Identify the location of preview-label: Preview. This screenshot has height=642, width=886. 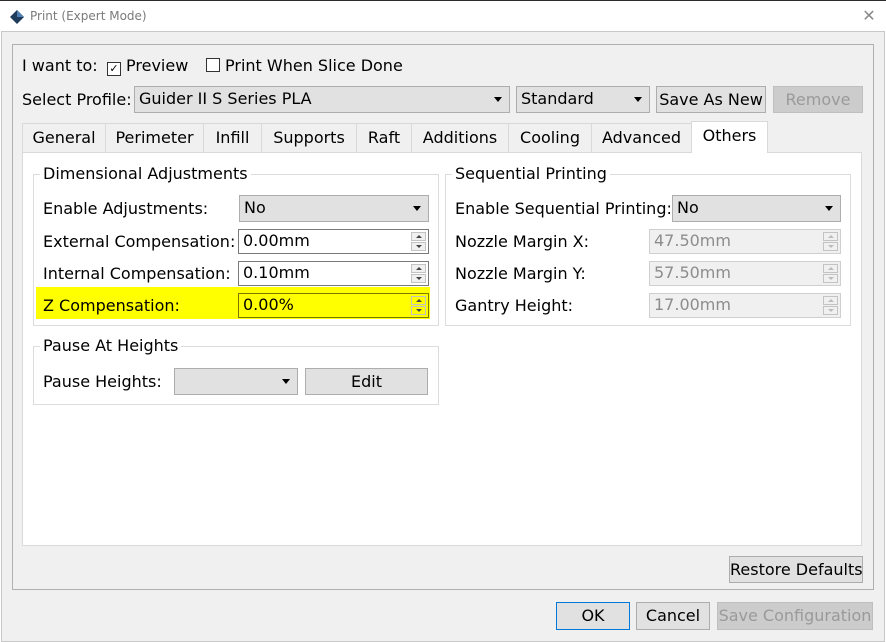
(157, 65).